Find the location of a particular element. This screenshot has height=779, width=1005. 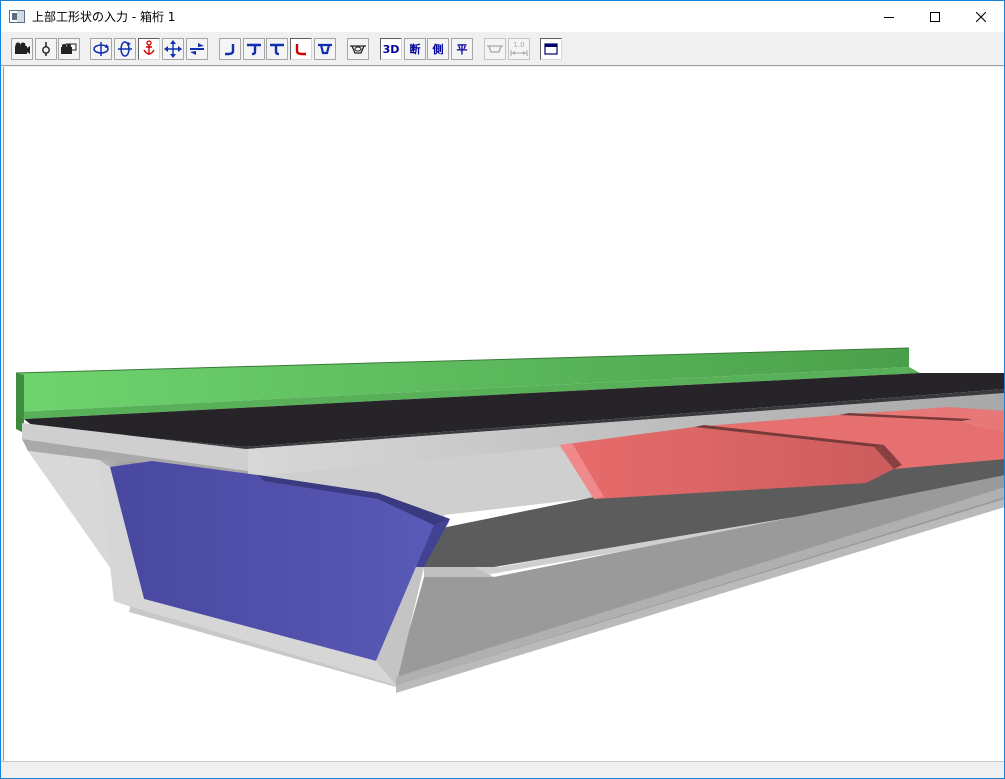

girder-box-button is located at coordinates (325, 49).